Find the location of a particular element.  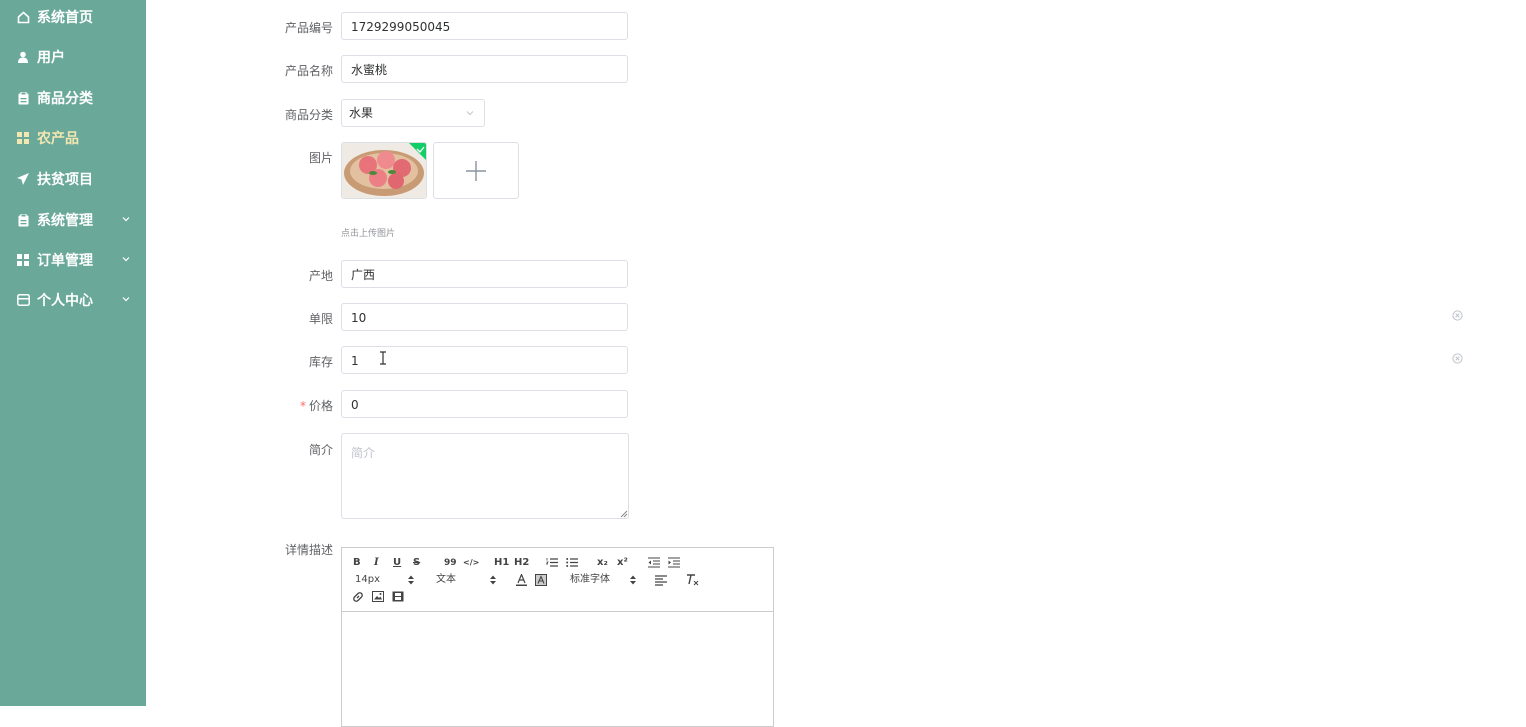

image-label: 图片 is located at coordinates (320, 158).